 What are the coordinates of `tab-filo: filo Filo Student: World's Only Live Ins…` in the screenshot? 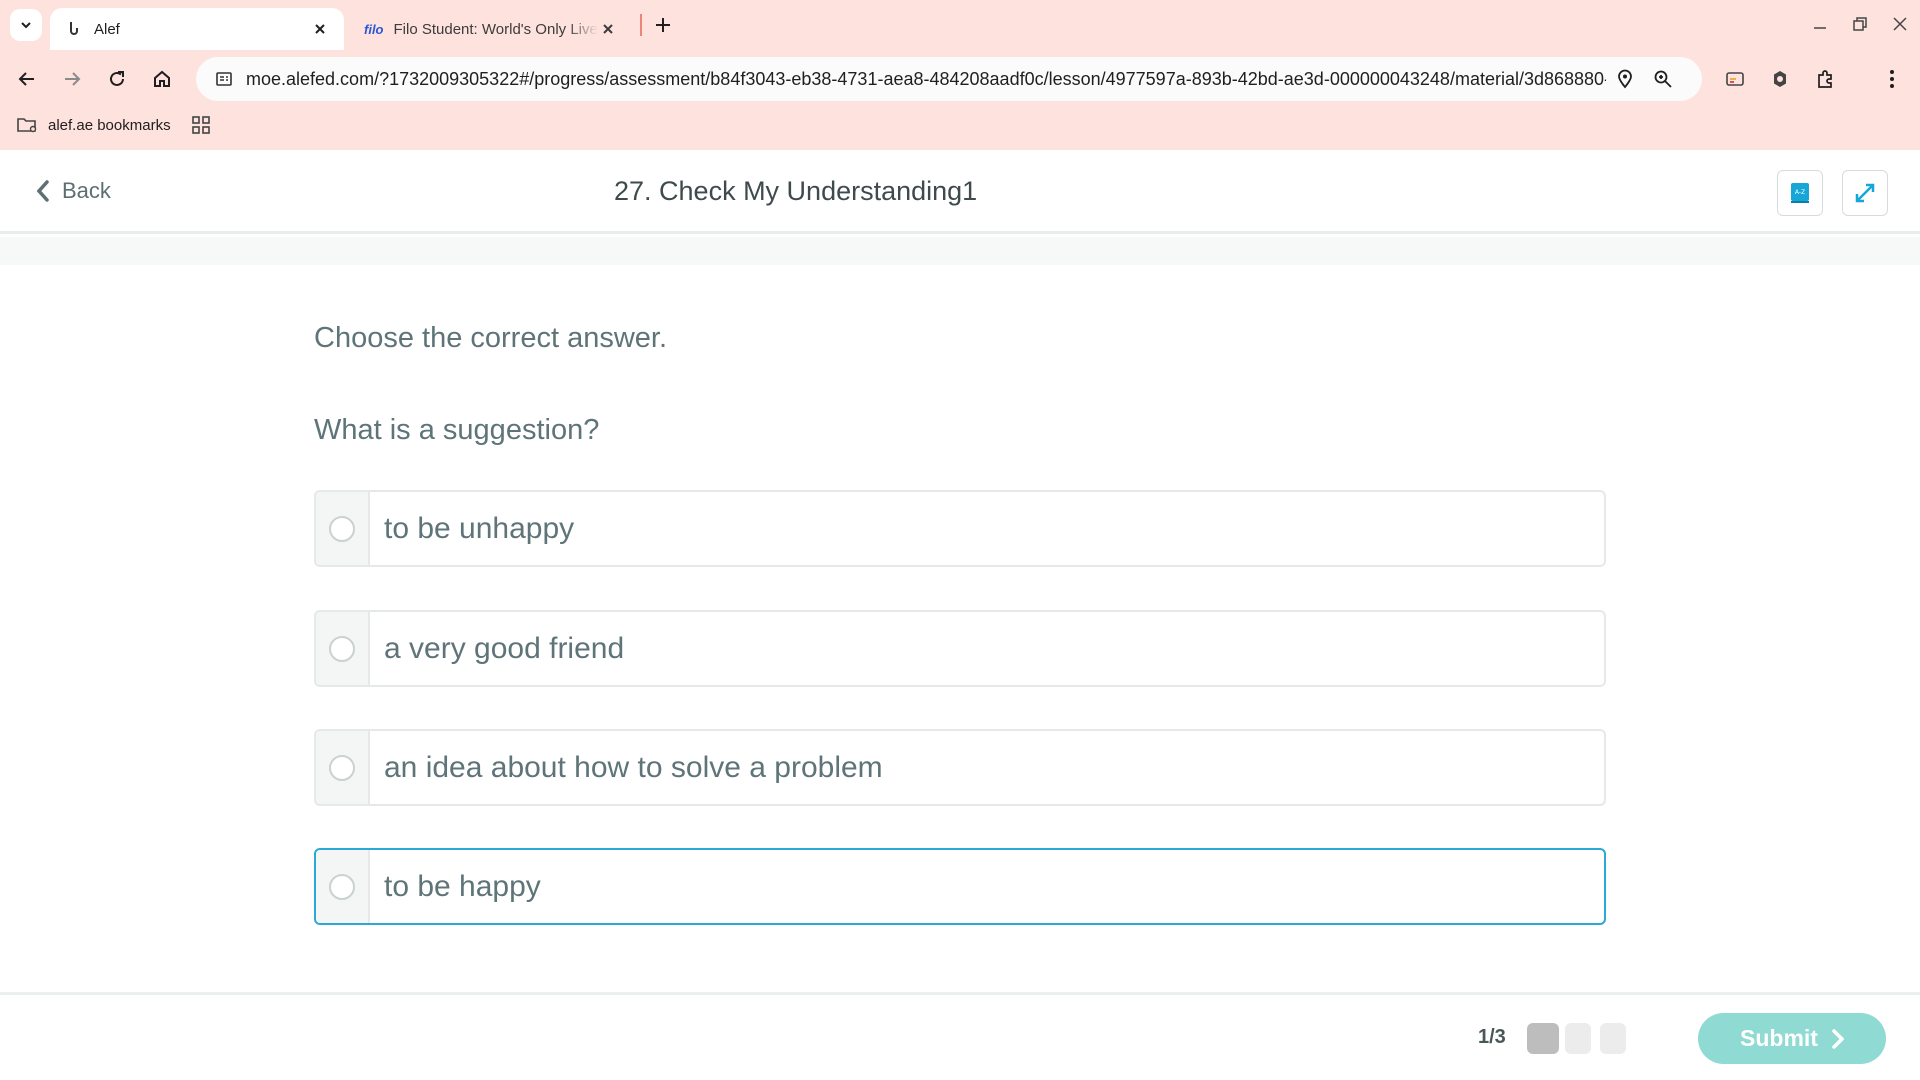 It's located at (491, 29).